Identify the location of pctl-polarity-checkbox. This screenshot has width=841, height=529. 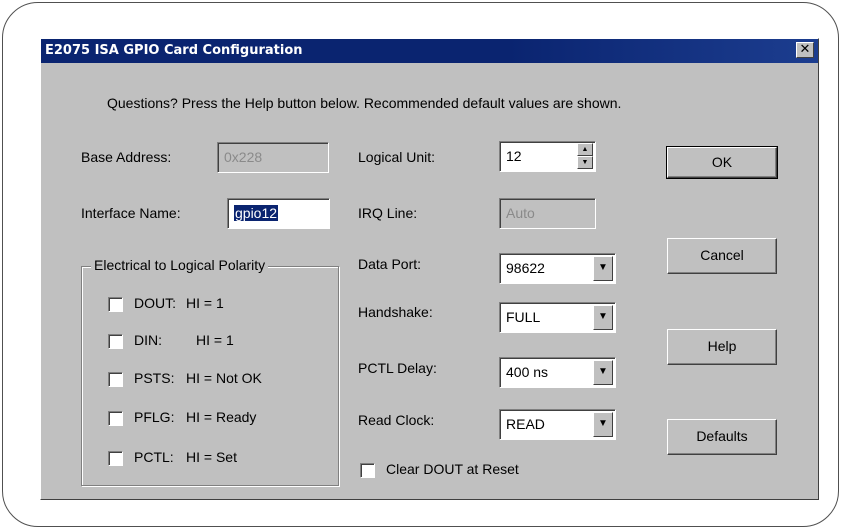
(115, 458).